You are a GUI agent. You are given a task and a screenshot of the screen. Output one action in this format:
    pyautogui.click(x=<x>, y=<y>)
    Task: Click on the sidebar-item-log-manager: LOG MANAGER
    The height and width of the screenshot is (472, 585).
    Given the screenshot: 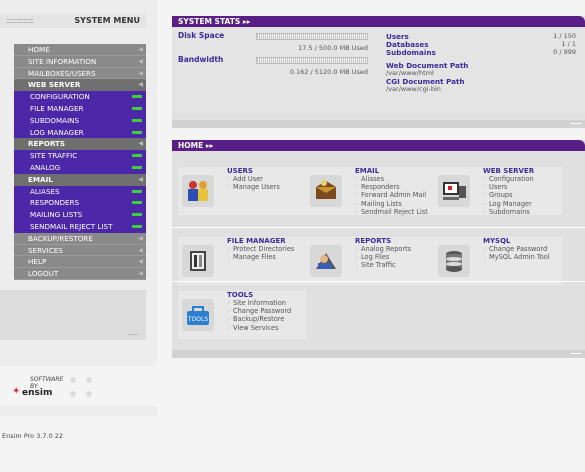 What is the action you would take?
    pyautogui.click(x=80, y=132)
    